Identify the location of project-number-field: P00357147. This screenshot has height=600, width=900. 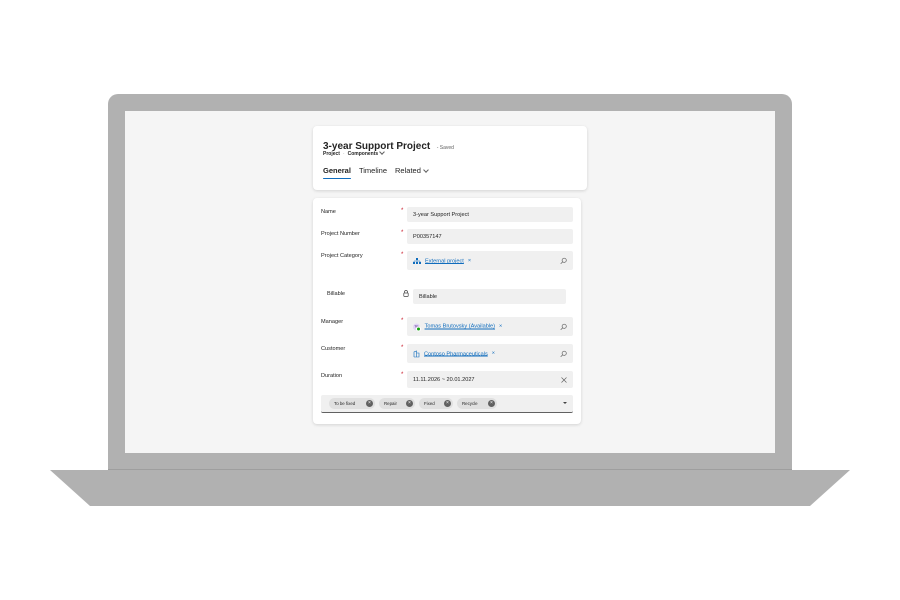
(490, 236).